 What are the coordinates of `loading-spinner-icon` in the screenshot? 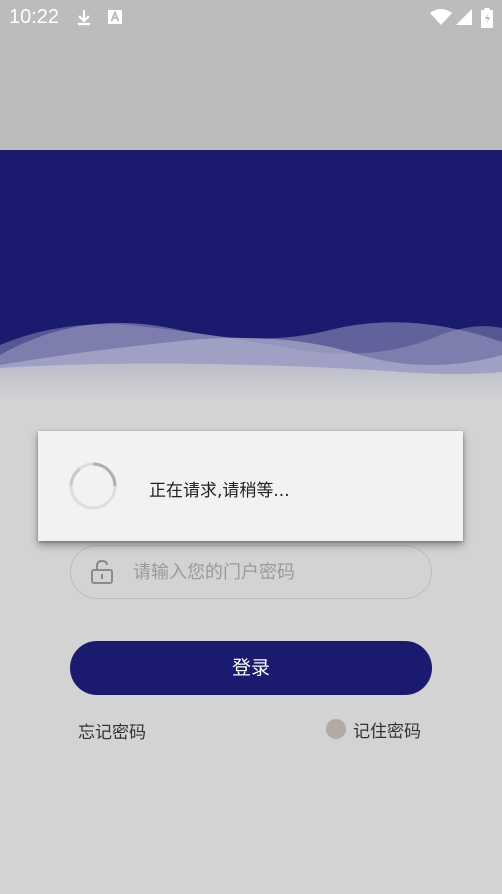 It's located at (93, 486).